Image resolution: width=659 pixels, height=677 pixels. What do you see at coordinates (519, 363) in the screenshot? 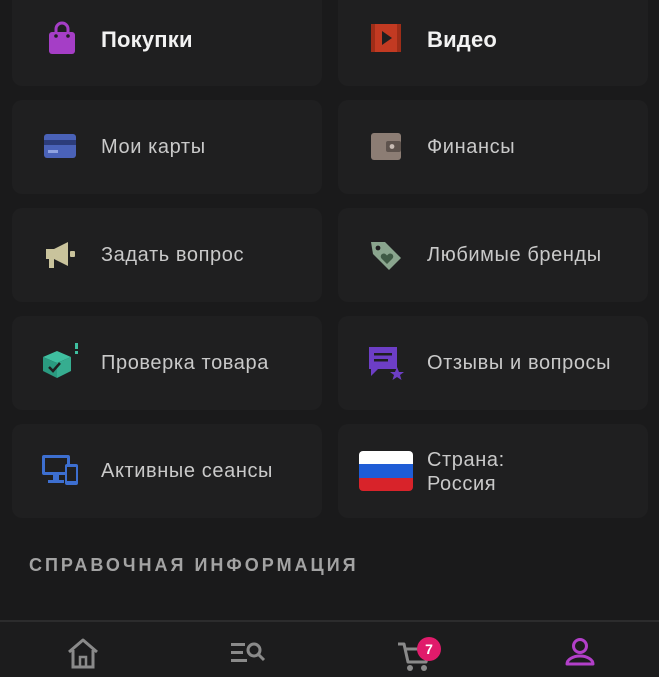
I see `menu-item-label: Отзывы и вопросы` at bounding box center [519, 363].